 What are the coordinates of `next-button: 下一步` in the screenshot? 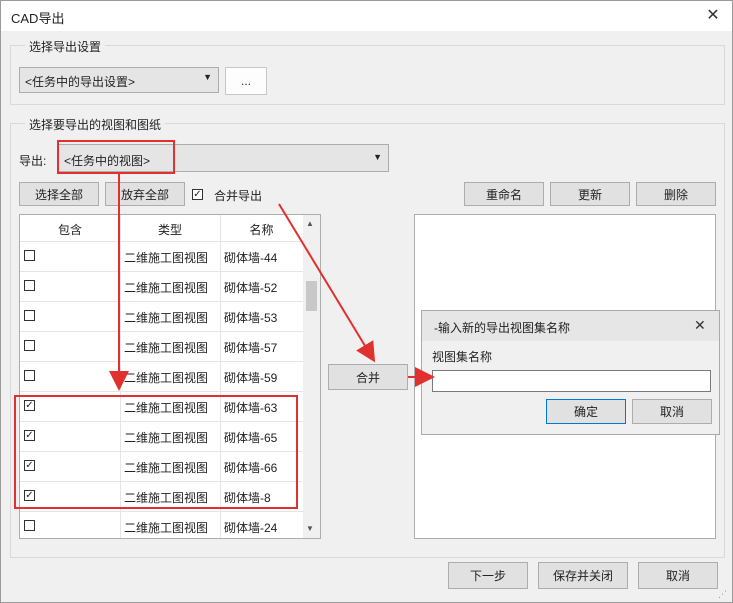 It's located at (488, 575).